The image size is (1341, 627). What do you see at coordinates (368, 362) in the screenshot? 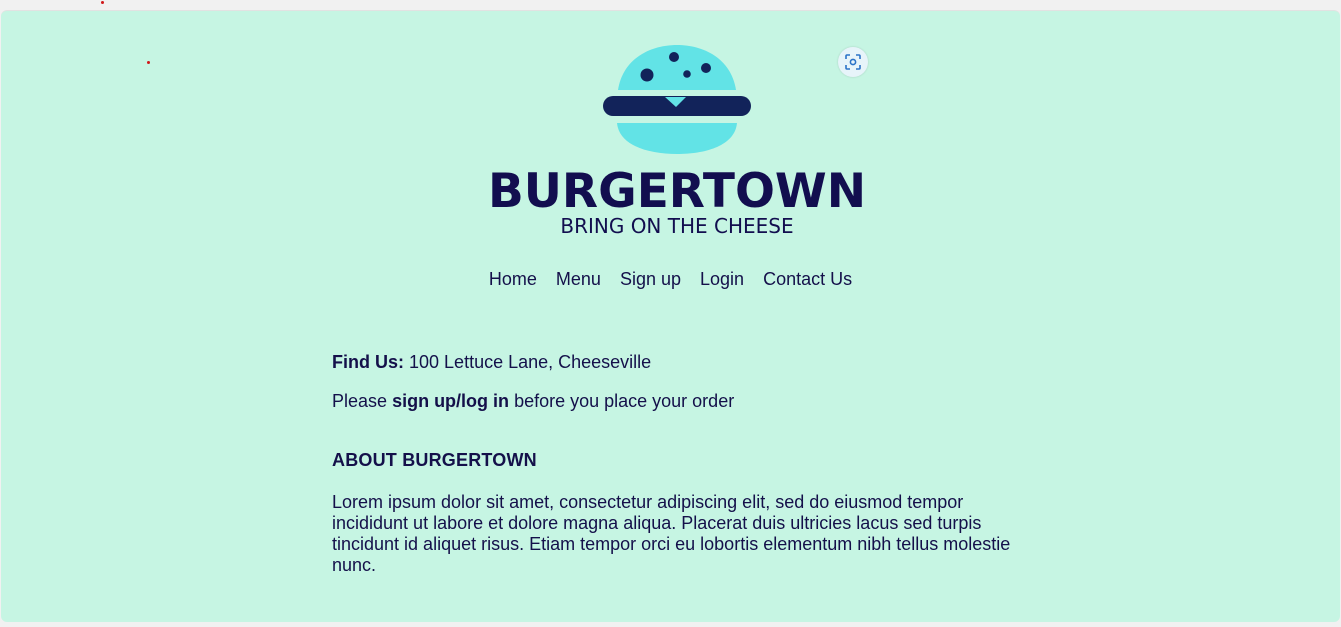
I see `find-us-label: Find Us:` at bounding box center [368, 362].